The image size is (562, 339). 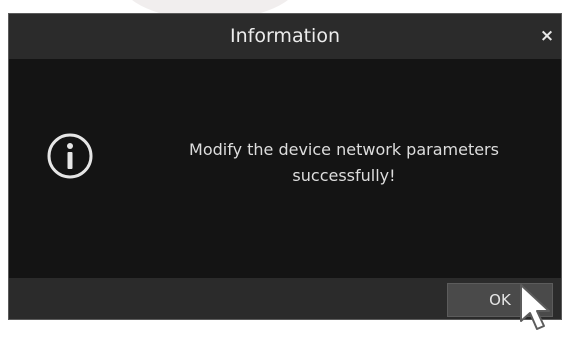 What do you see at coordinates (547, 36) in the screenshot?
I see `close-icon: ×` at bounding box center [547, 36].